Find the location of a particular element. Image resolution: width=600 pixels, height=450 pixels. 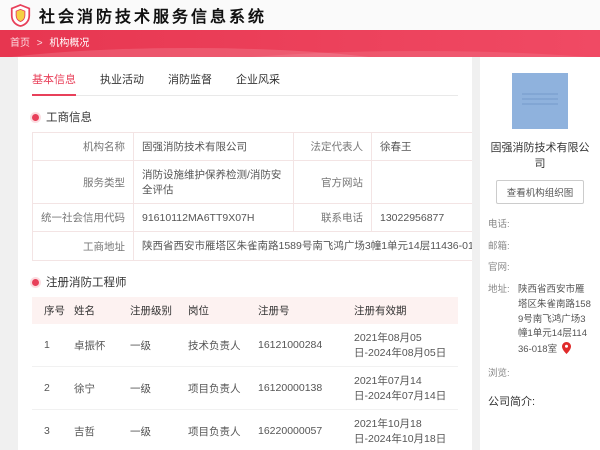

shield-logo-icon is located at coordinates (20, 15).